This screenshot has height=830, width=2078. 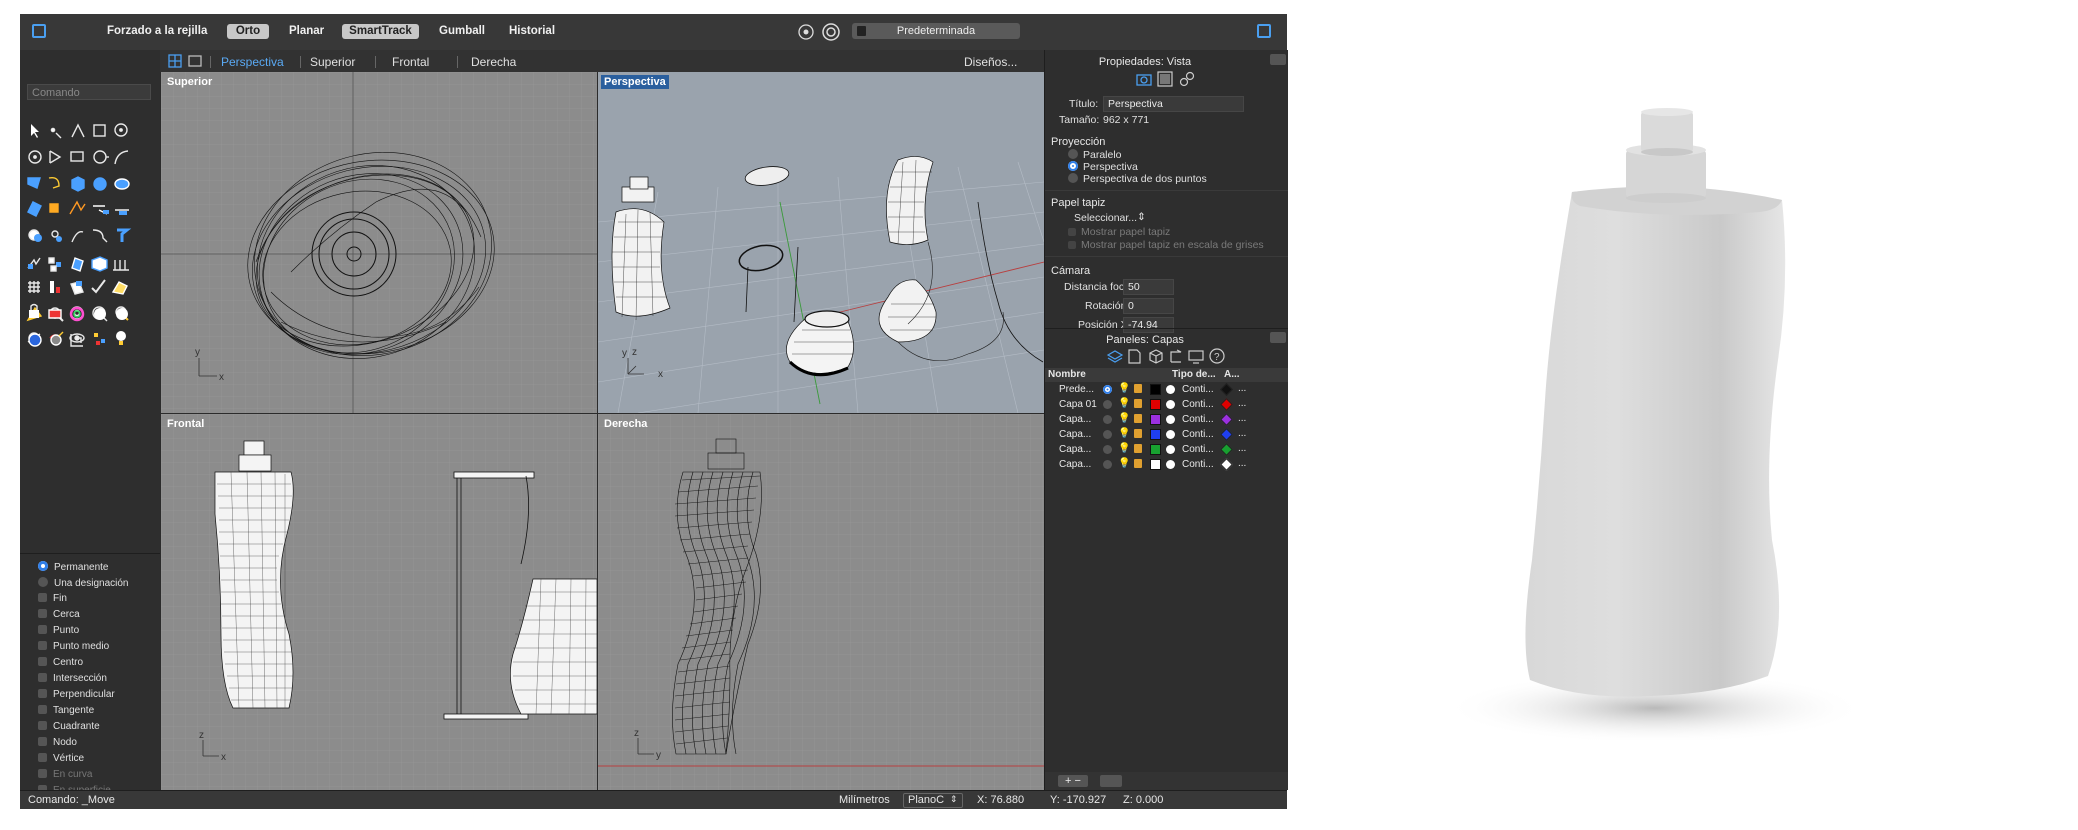 I want to click on osnap-once-radio: Una designación, so click(x=83, y=583).